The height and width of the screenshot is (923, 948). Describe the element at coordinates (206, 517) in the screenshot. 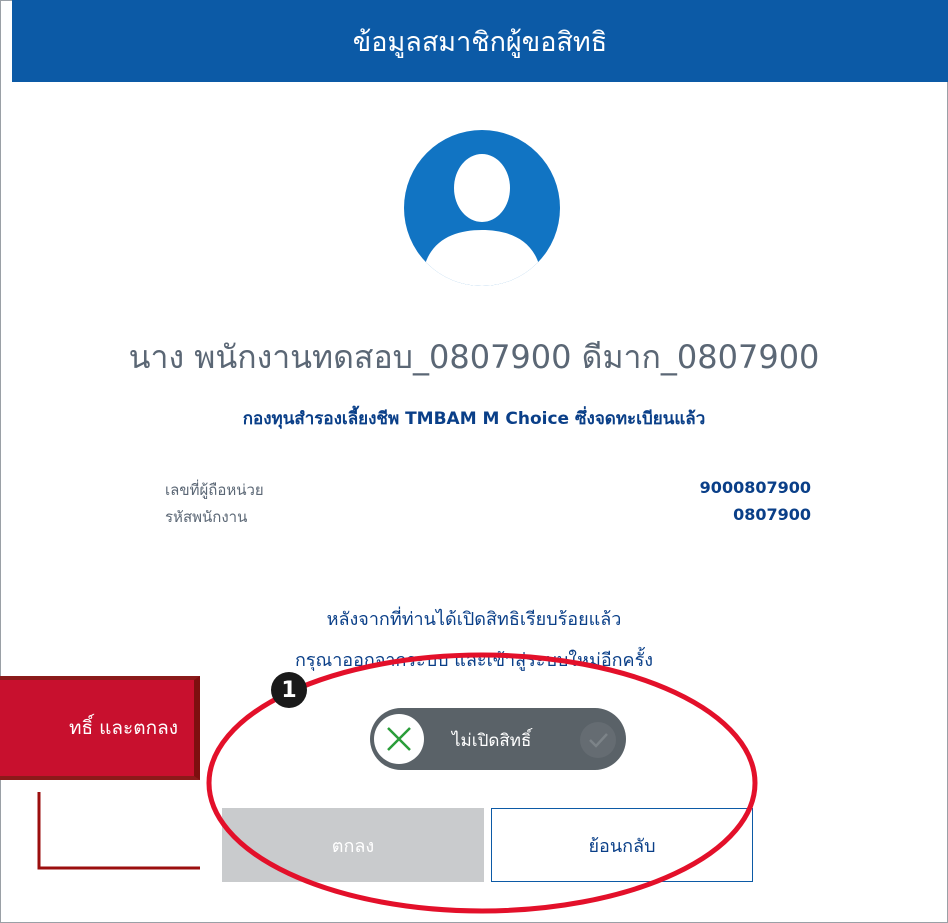

I see `employee-id-label: รหัสพนักงาน` at that location.